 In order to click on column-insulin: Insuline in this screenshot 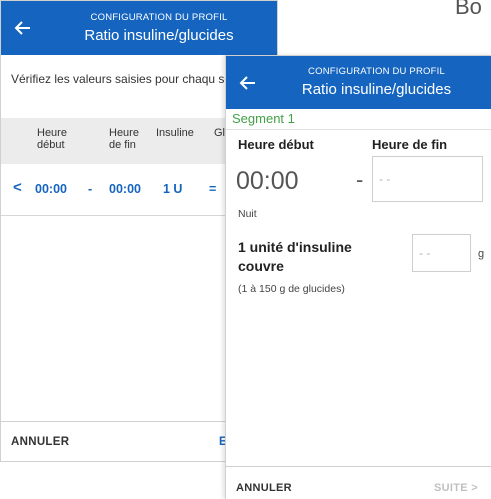, I will do `click(175, 133)`.